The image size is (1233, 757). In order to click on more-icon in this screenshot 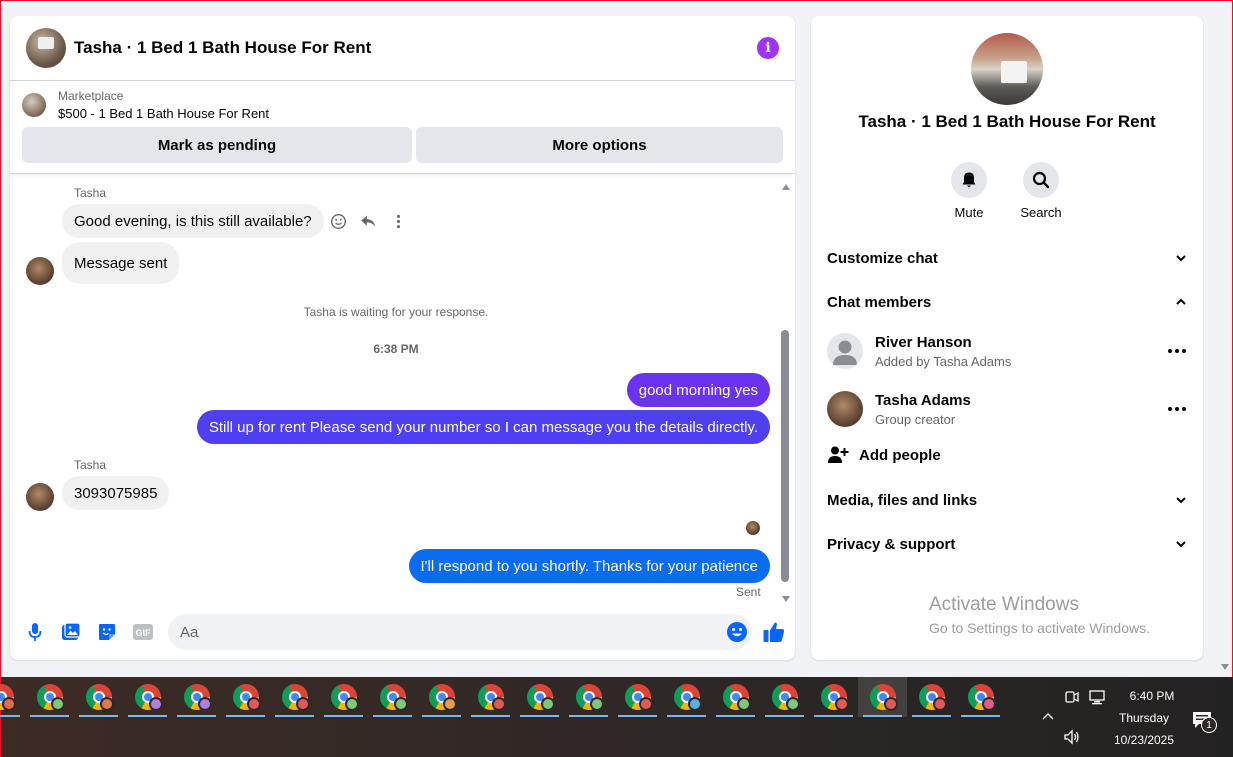, I will do `click(398, 221)`.